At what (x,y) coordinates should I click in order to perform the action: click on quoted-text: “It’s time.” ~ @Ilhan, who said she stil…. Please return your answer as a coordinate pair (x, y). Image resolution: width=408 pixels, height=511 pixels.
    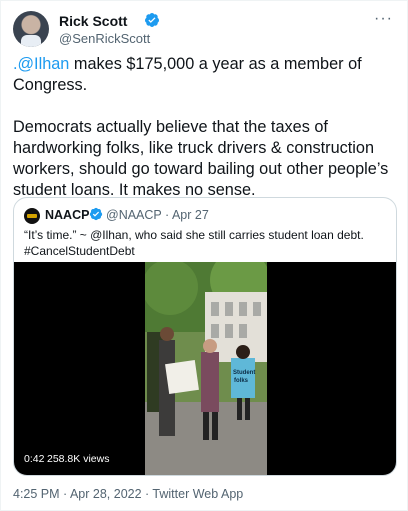
    Looking at the image, I should click on (204, 243).